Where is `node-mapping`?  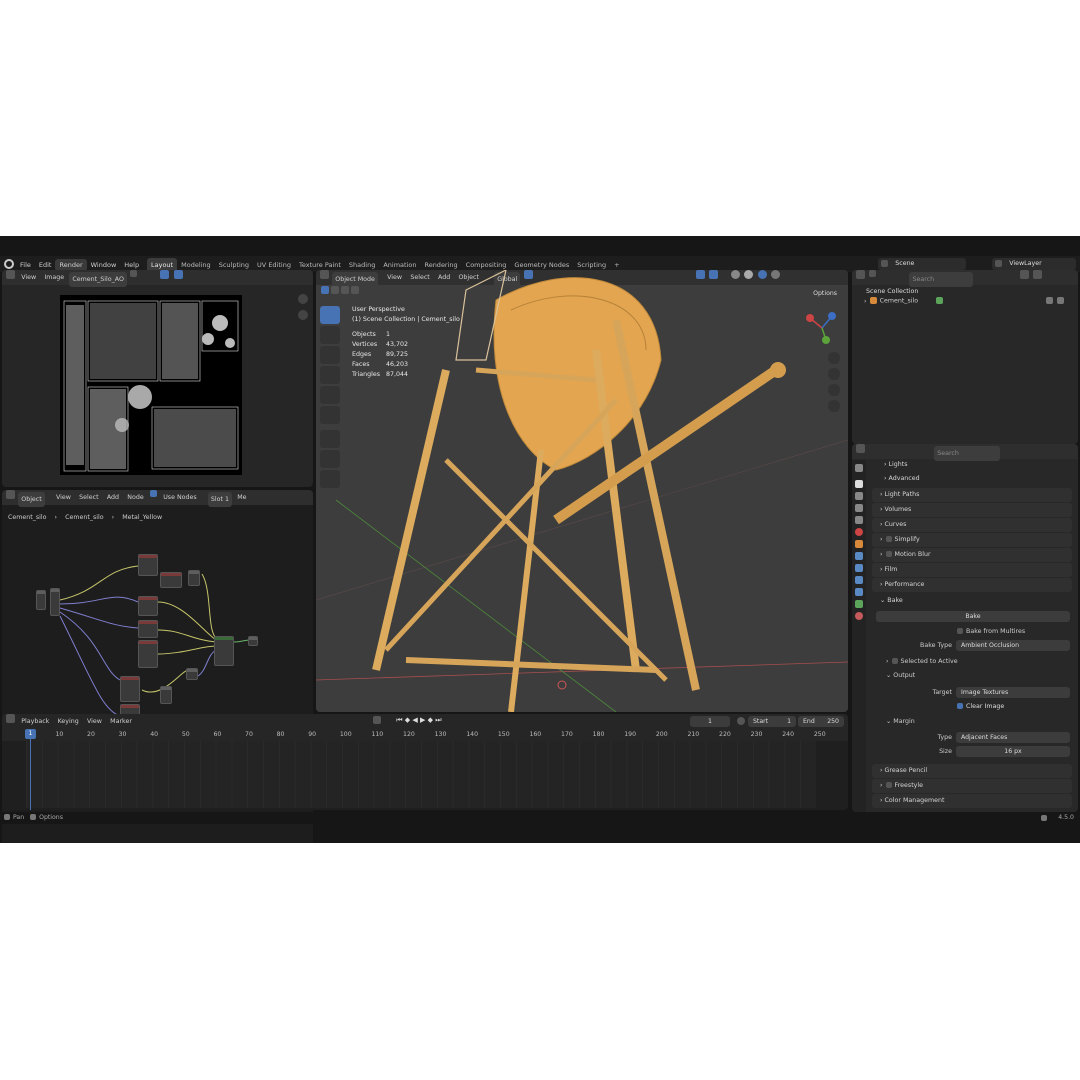
node-mapping is located at coordinates (55, 602).